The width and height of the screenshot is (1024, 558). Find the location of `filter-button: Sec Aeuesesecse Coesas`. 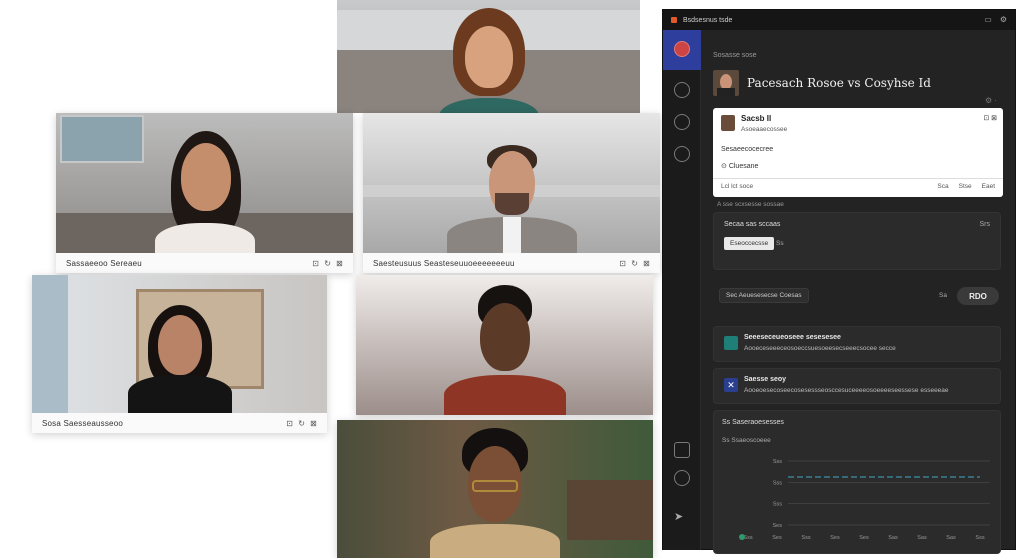

filter-button: Sec Aeuesesecse Coesas is located at coordinates (764, 295).